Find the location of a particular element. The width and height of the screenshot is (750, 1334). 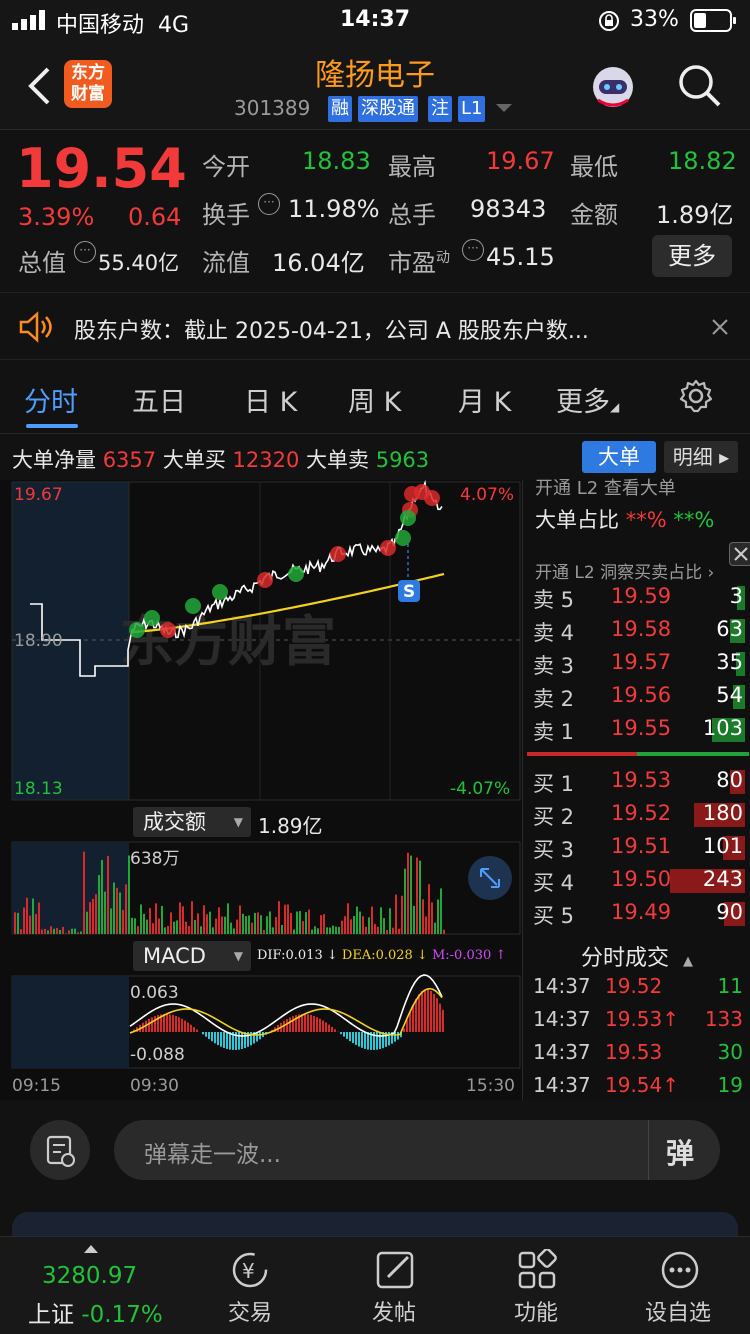

ticks-header: 分时成交 ▲ is located at coordinates (636, 956).